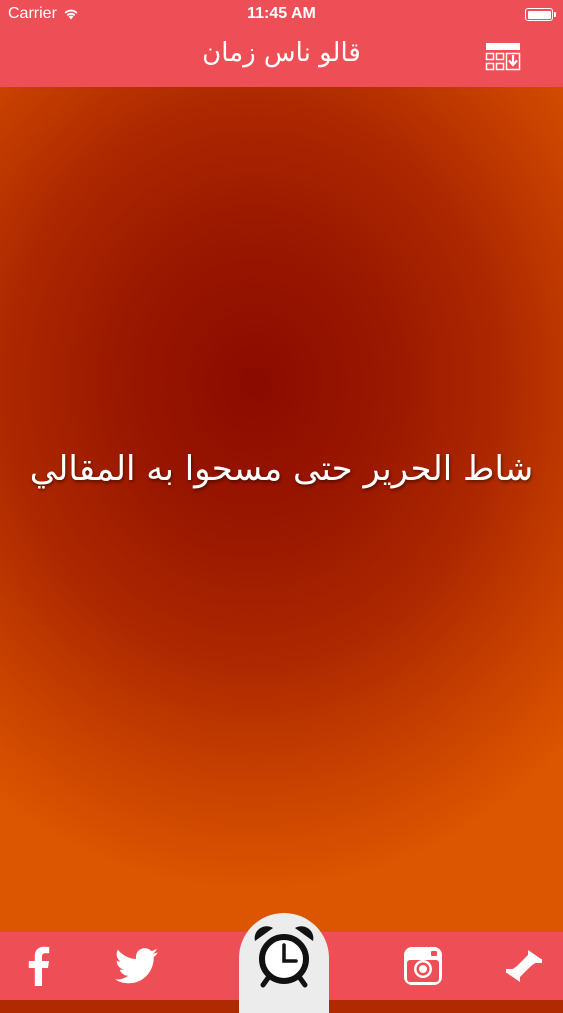  What do you see at coordinates (281, 469) in the screenshot?
I see `saying-text: شاط الحرير حتى مسحوا به المقالي` at bounding box center [281, 469].